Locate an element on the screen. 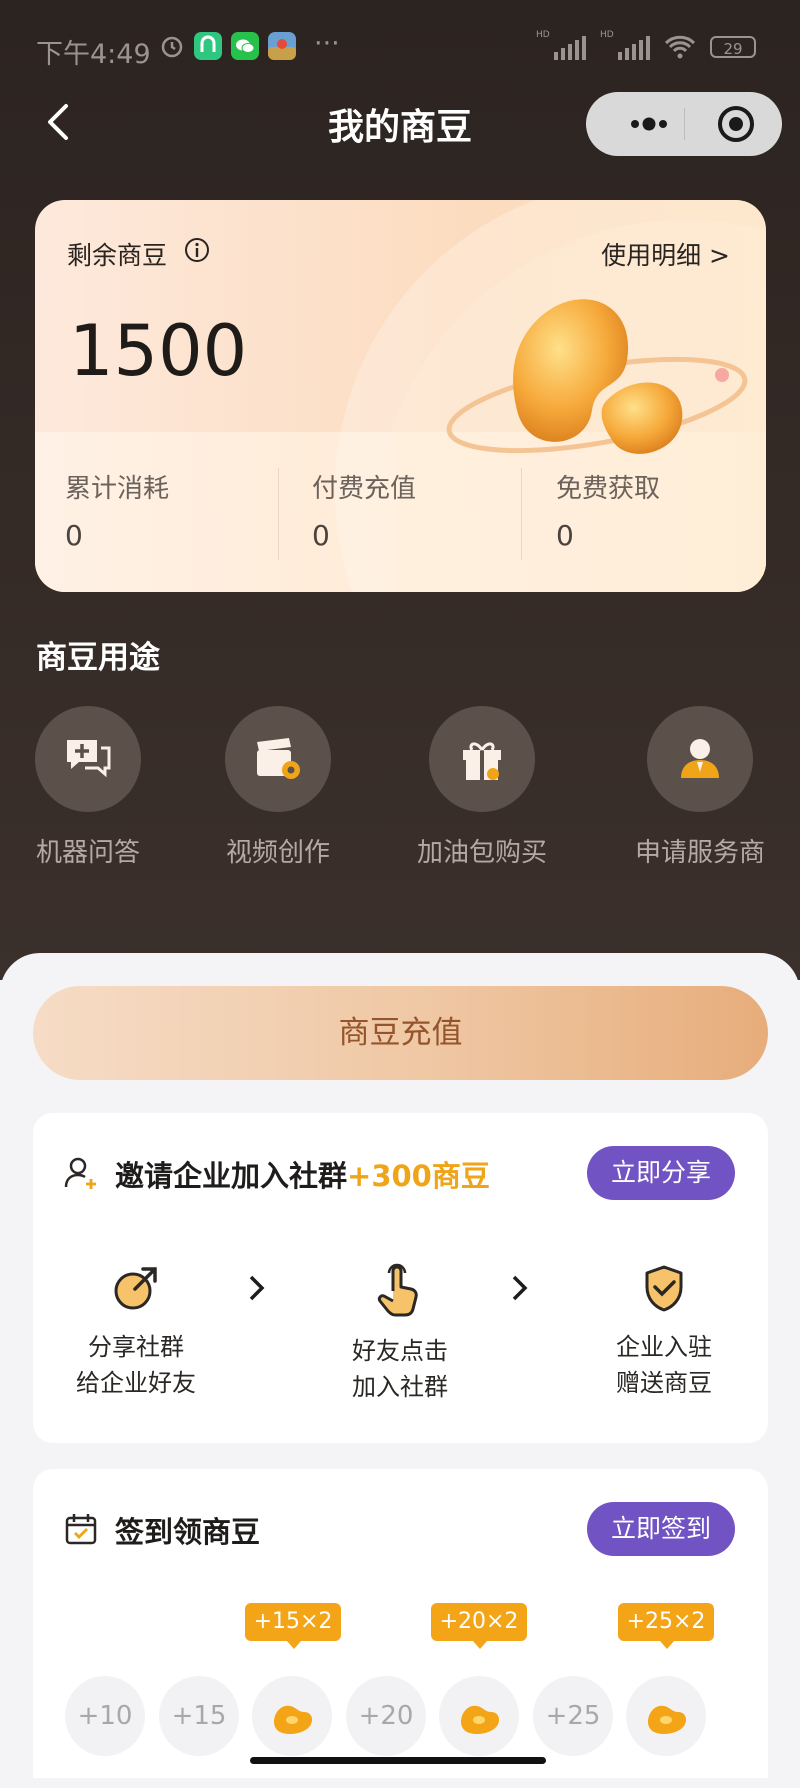 This screenshot has height=1788, width=800. stat-total-consumed: 累计消耗 0 is located at coordinates (117, 513).